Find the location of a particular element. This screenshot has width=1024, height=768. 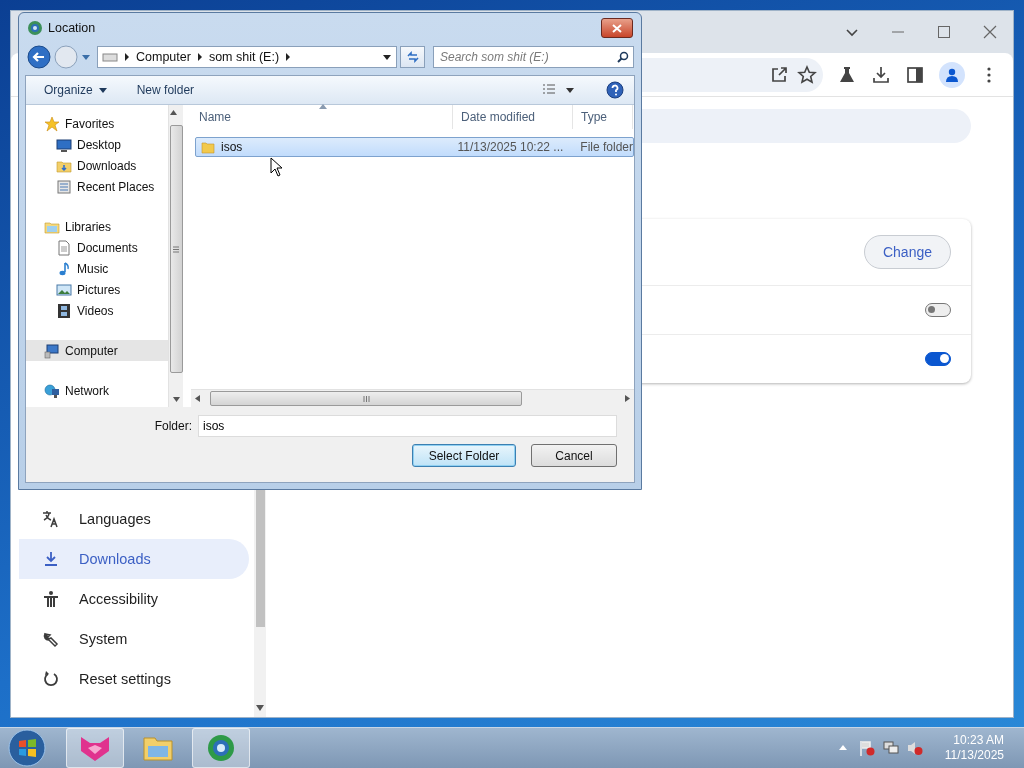

folder-label: Folder: is located at coordinates (173, 426).